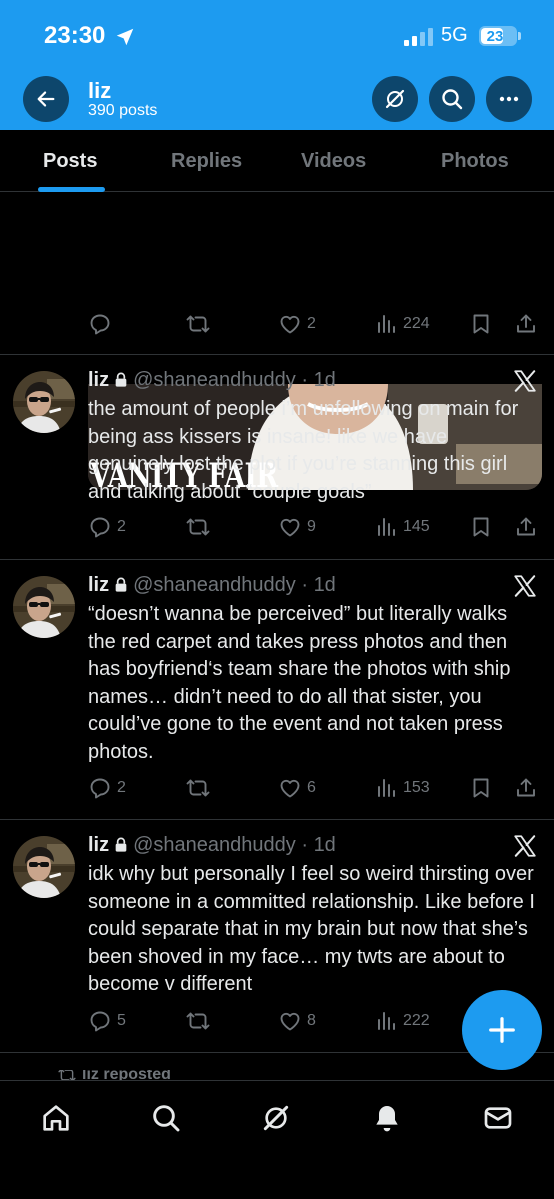 The height and width of the screenshot is (1199, 554). I want to click on like-button: 6, so click(297, 788).